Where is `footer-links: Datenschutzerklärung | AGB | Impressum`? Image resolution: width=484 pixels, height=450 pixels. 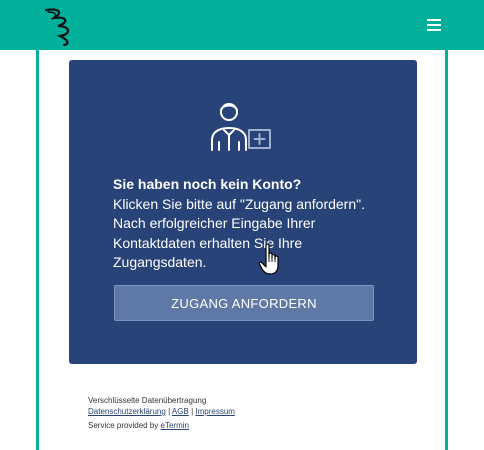
footer-links: Datenschutzerklärung | AGB | Impressum is located at coordinates (161, 411).